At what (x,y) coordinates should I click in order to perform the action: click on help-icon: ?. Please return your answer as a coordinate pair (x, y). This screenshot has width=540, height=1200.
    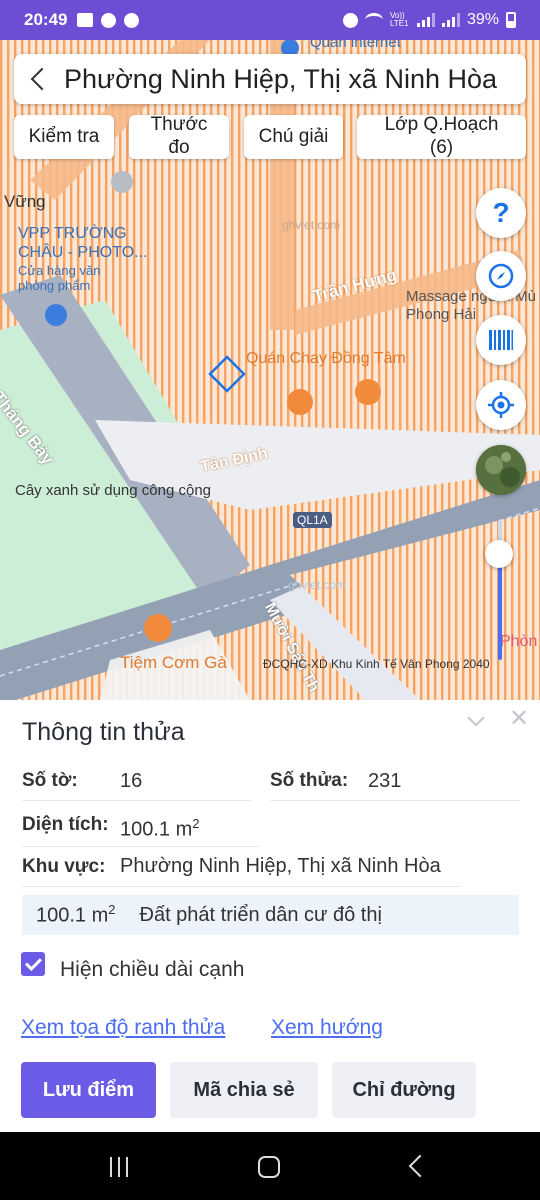
    Looking at the image, I should click on (501, 212).